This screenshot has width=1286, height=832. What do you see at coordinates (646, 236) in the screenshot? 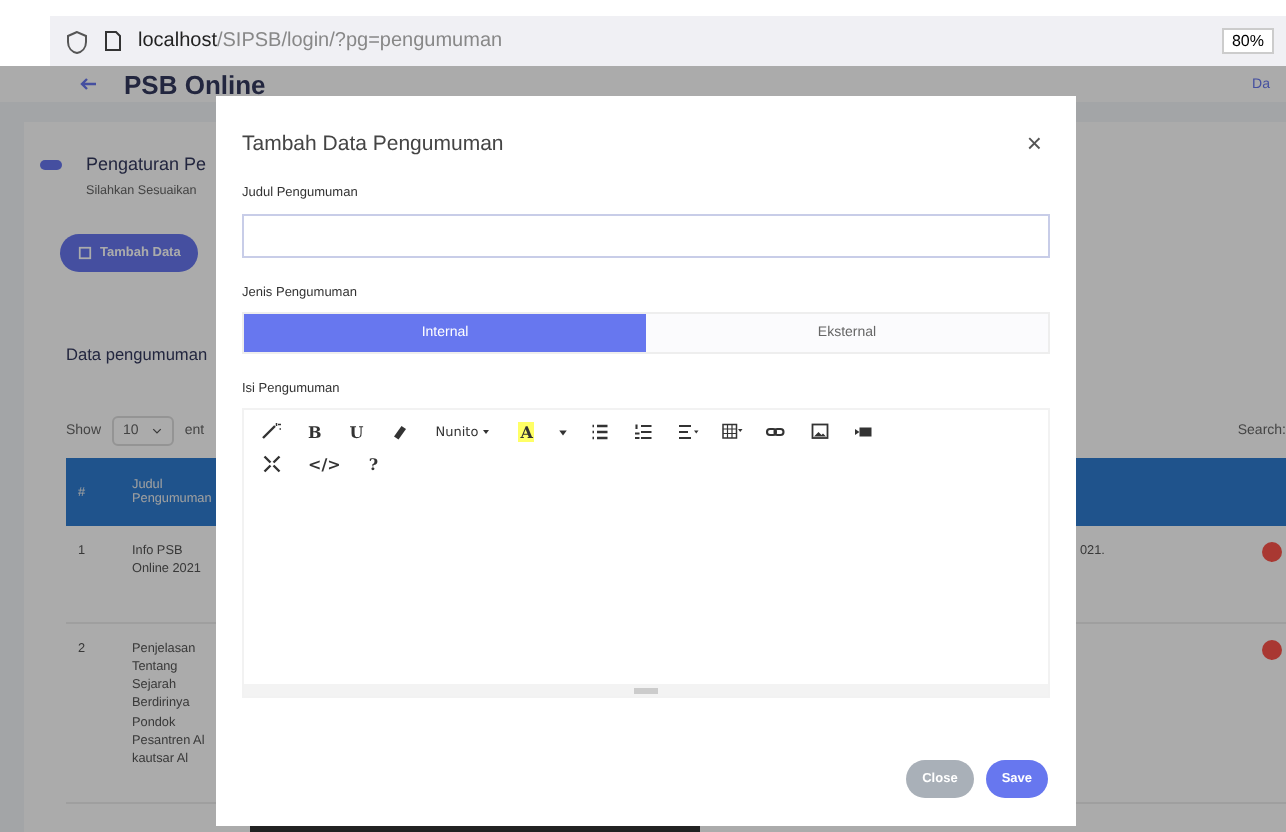
I see `input-field` at bounding box center [646, 236].